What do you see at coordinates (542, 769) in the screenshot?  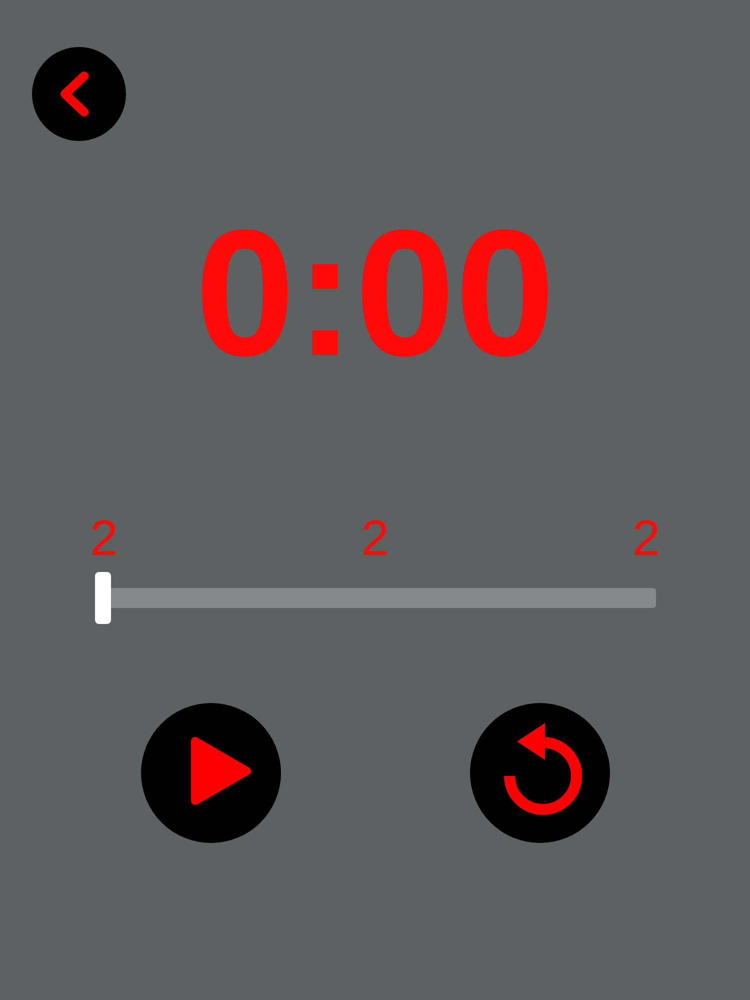 I see `restart-icon` at bounding box center [542, 769].